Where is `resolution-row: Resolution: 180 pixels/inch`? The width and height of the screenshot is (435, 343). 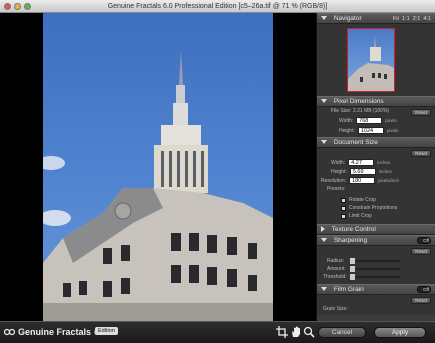
resolution-row: Resolution: 180 pixels/inch is located at coordinates (360, 180).